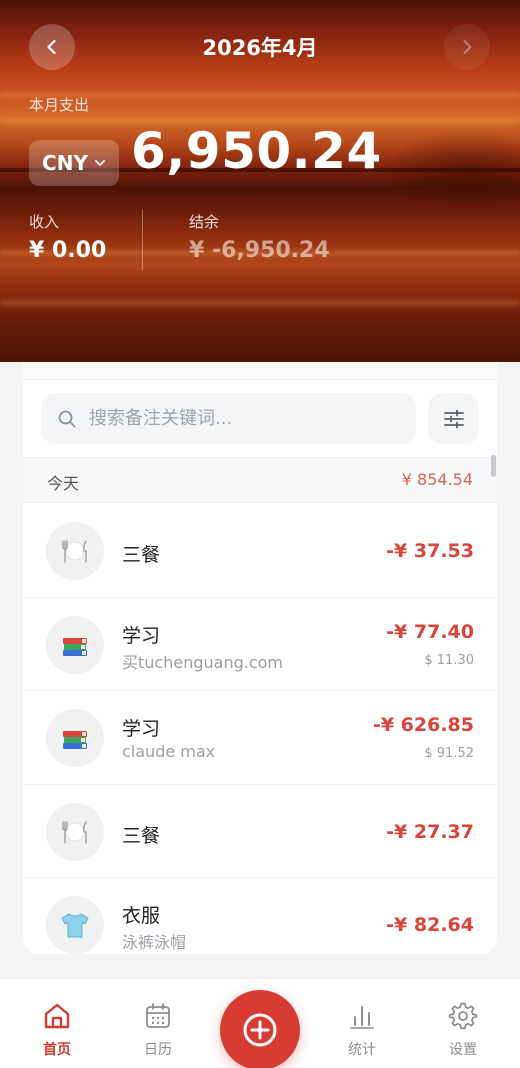 The image size is (520, 1068). Describe the element at coordinates (362, 1050) in the screenshot. I see `nav-stats-label: 统计` at that location.